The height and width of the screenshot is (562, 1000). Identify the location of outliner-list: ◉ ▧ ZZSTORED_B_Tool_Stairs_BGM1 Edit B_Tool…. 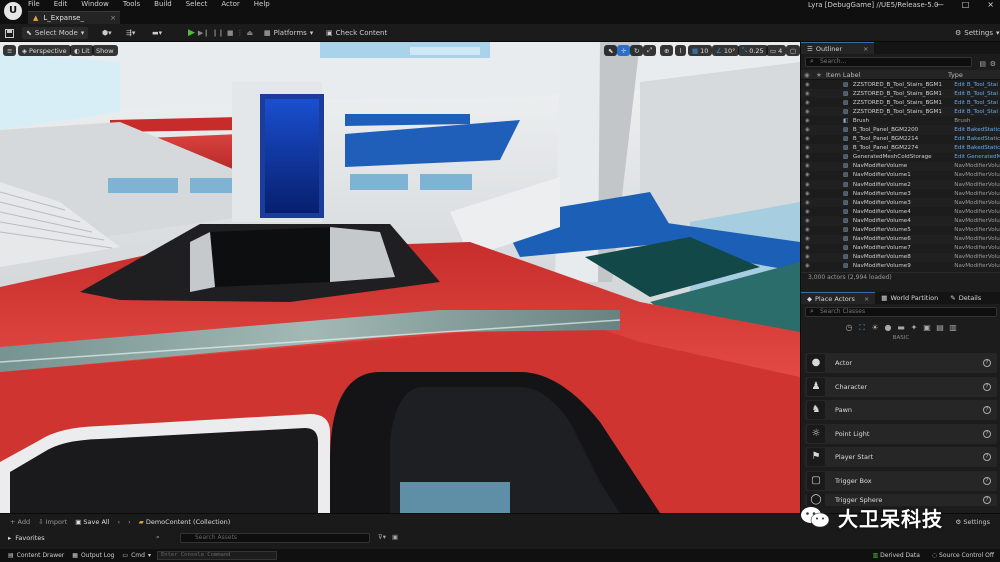
(900, 176).